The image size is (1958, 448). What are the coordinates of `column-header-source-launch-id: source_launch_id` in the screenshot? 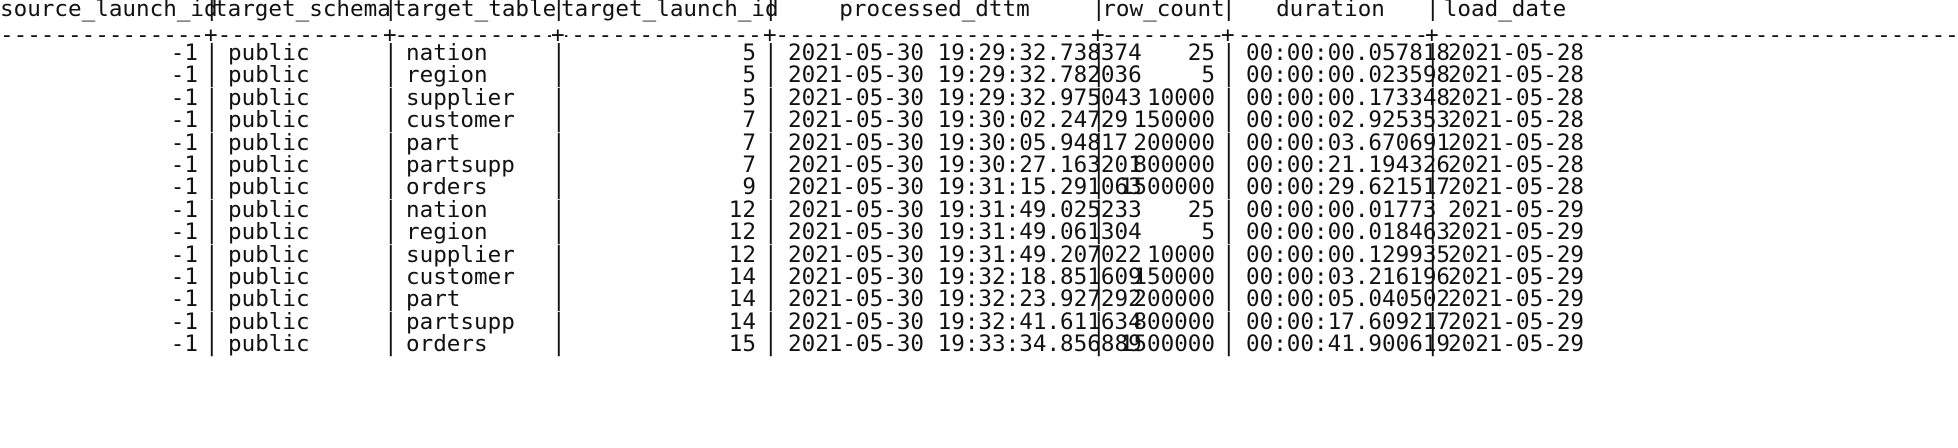 It's located at (109, 11).